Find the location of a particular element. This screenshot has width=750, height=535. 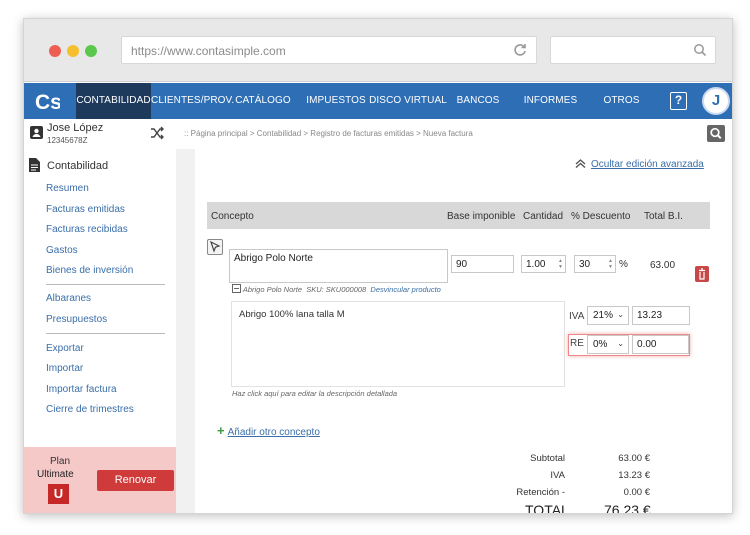

chevron-up-icon is located at coordinates (580, 164).